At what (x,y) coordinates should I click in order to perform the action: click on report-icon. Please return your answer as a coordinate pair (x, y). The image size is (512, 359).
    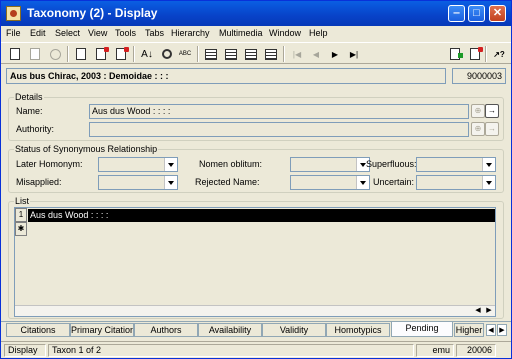
    Looking at the image, I should click on (455, 54).